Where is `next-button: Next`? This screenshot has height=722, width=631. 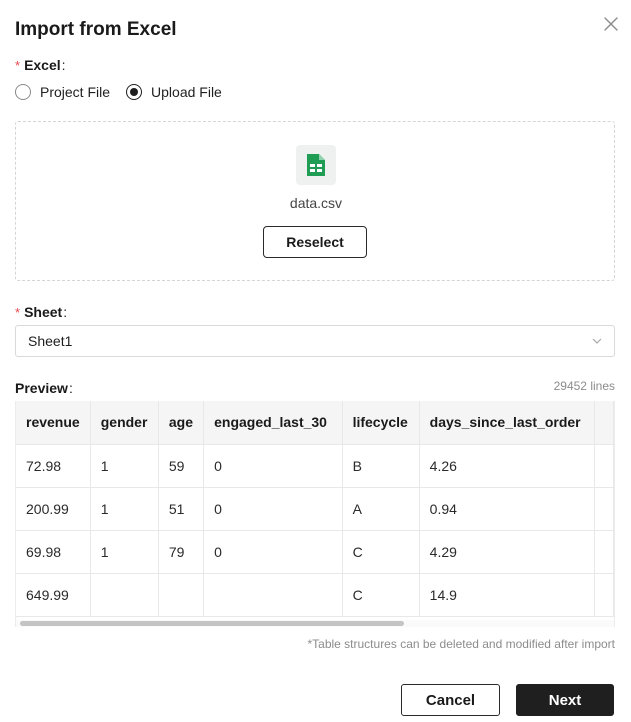
next-button: Next is located at coordinates (565, 700).